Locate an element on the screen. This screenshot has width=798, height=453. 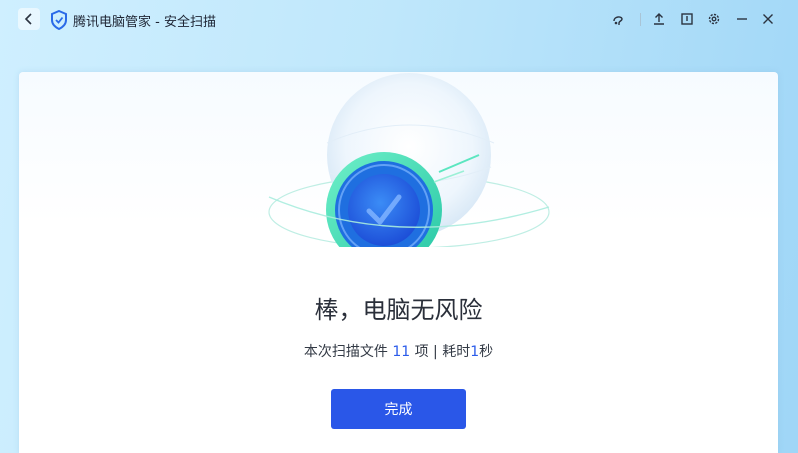
close-icon is located at coordinates (768, 19).